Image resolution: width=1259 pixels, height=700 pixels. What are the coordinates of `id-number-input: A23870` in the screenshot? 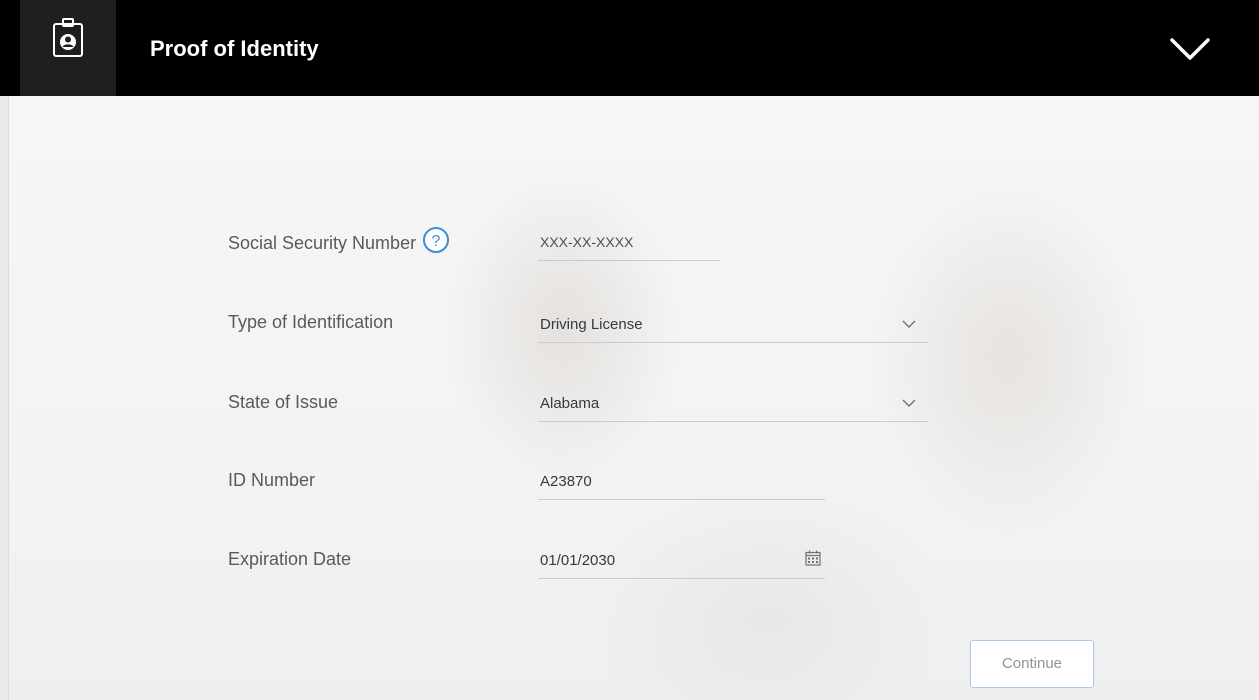 It's located at (681, 483).